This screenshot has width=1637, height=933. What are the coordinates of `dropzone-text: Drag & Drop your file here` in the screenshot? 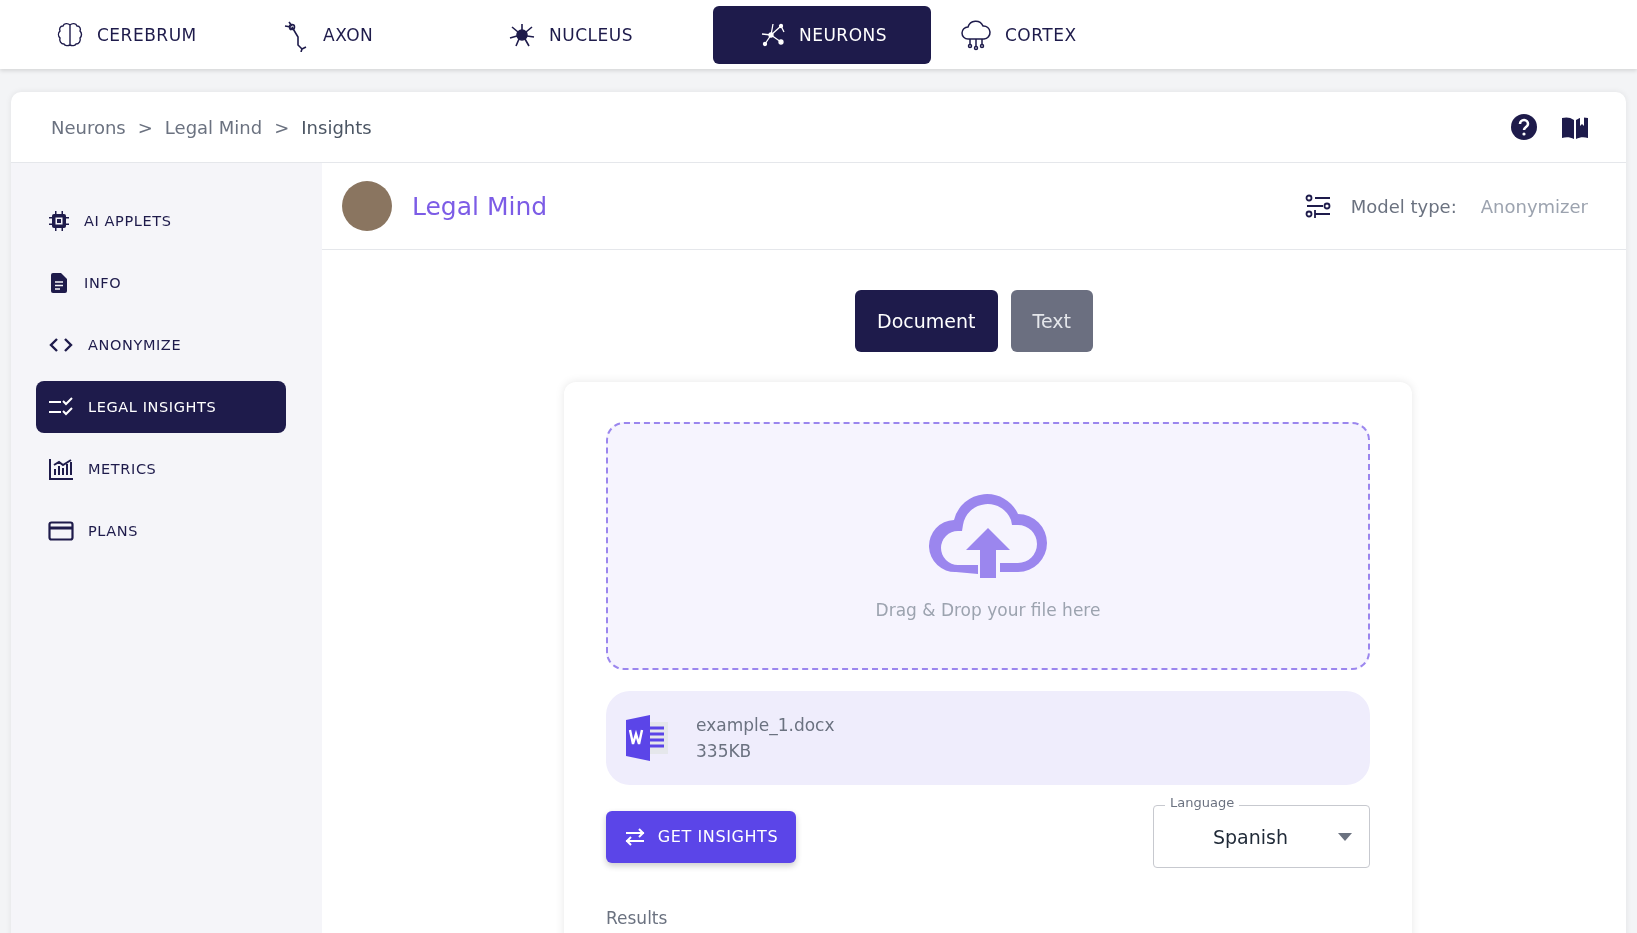 It's located at (988, 610).